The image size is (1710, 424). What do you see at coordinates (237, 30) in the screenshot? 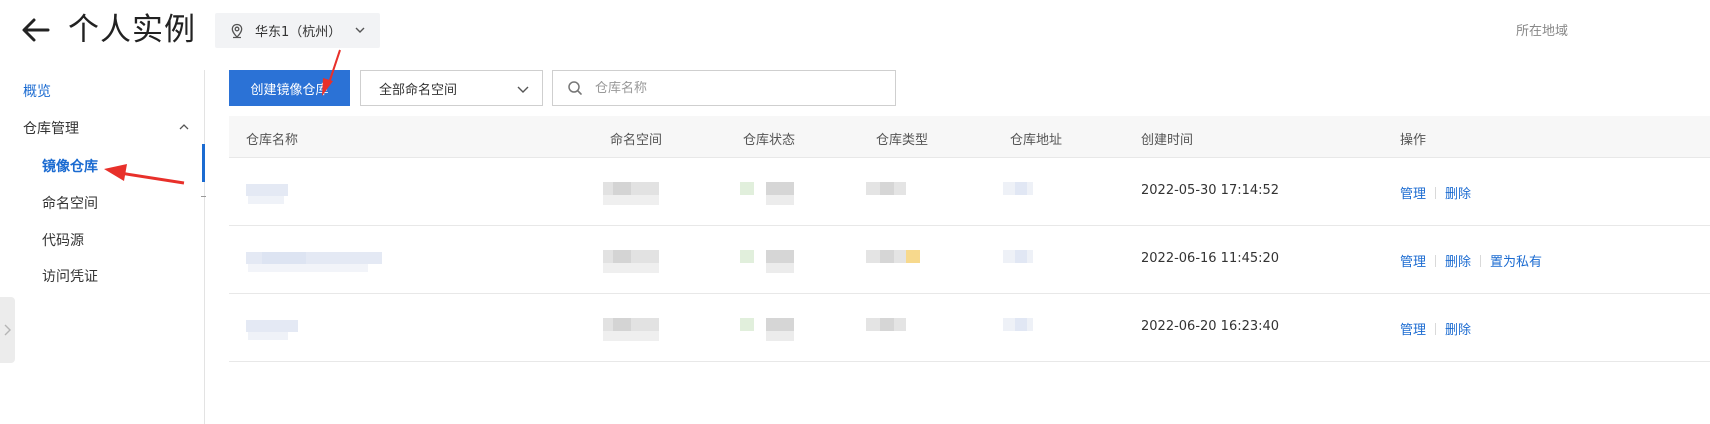
I see `location-pin-icon` at bounding box center [237, 30].